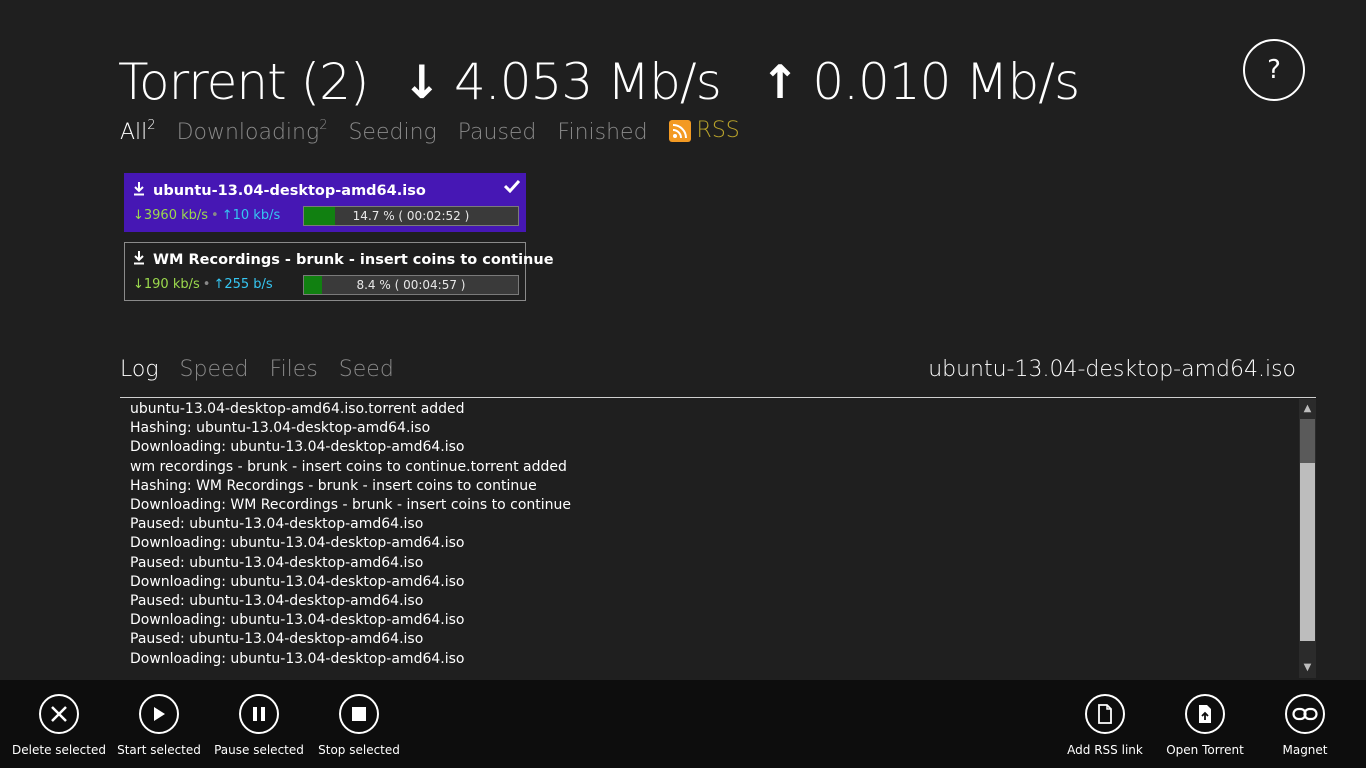 The image size is (1366, 768). What do you see at coordinates (243, 284) in the screenshot?
I see `torrent-upload-rate: ↑255 b/s` at bounding box center [243, 284].